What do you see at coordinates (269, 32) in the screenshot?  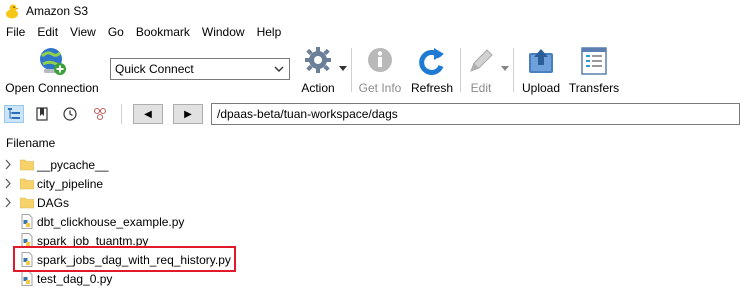 I see `menu-help: Help` at bounding box center [269, 32].